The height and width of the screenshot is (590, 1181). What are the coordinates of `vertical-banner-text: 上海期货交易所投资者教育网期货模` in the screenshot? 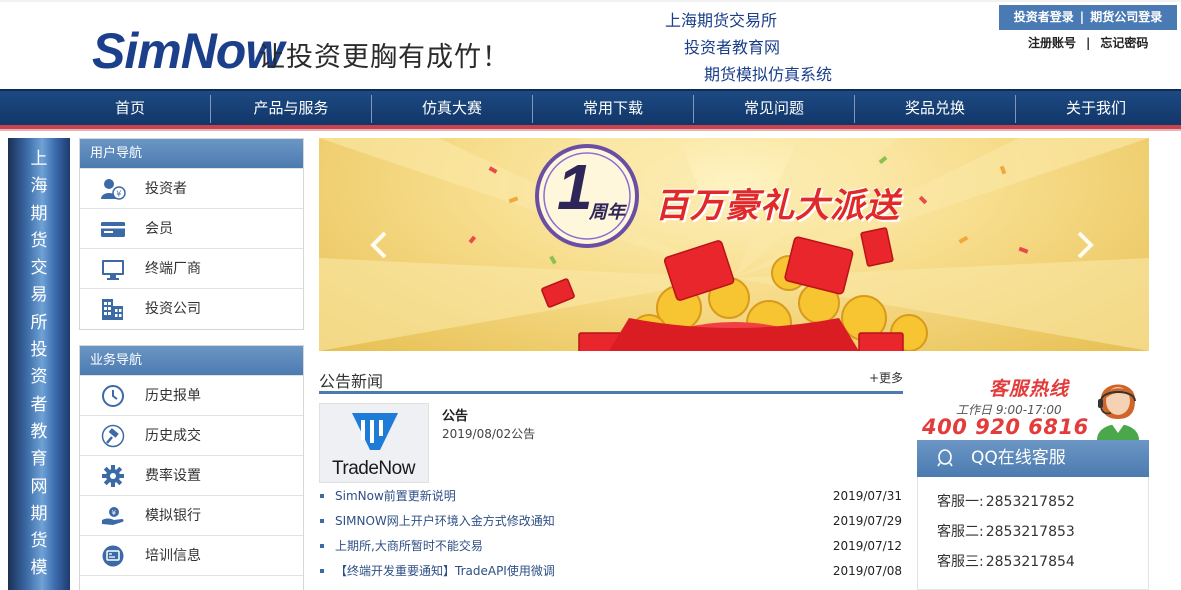 It's located at (39, 364).